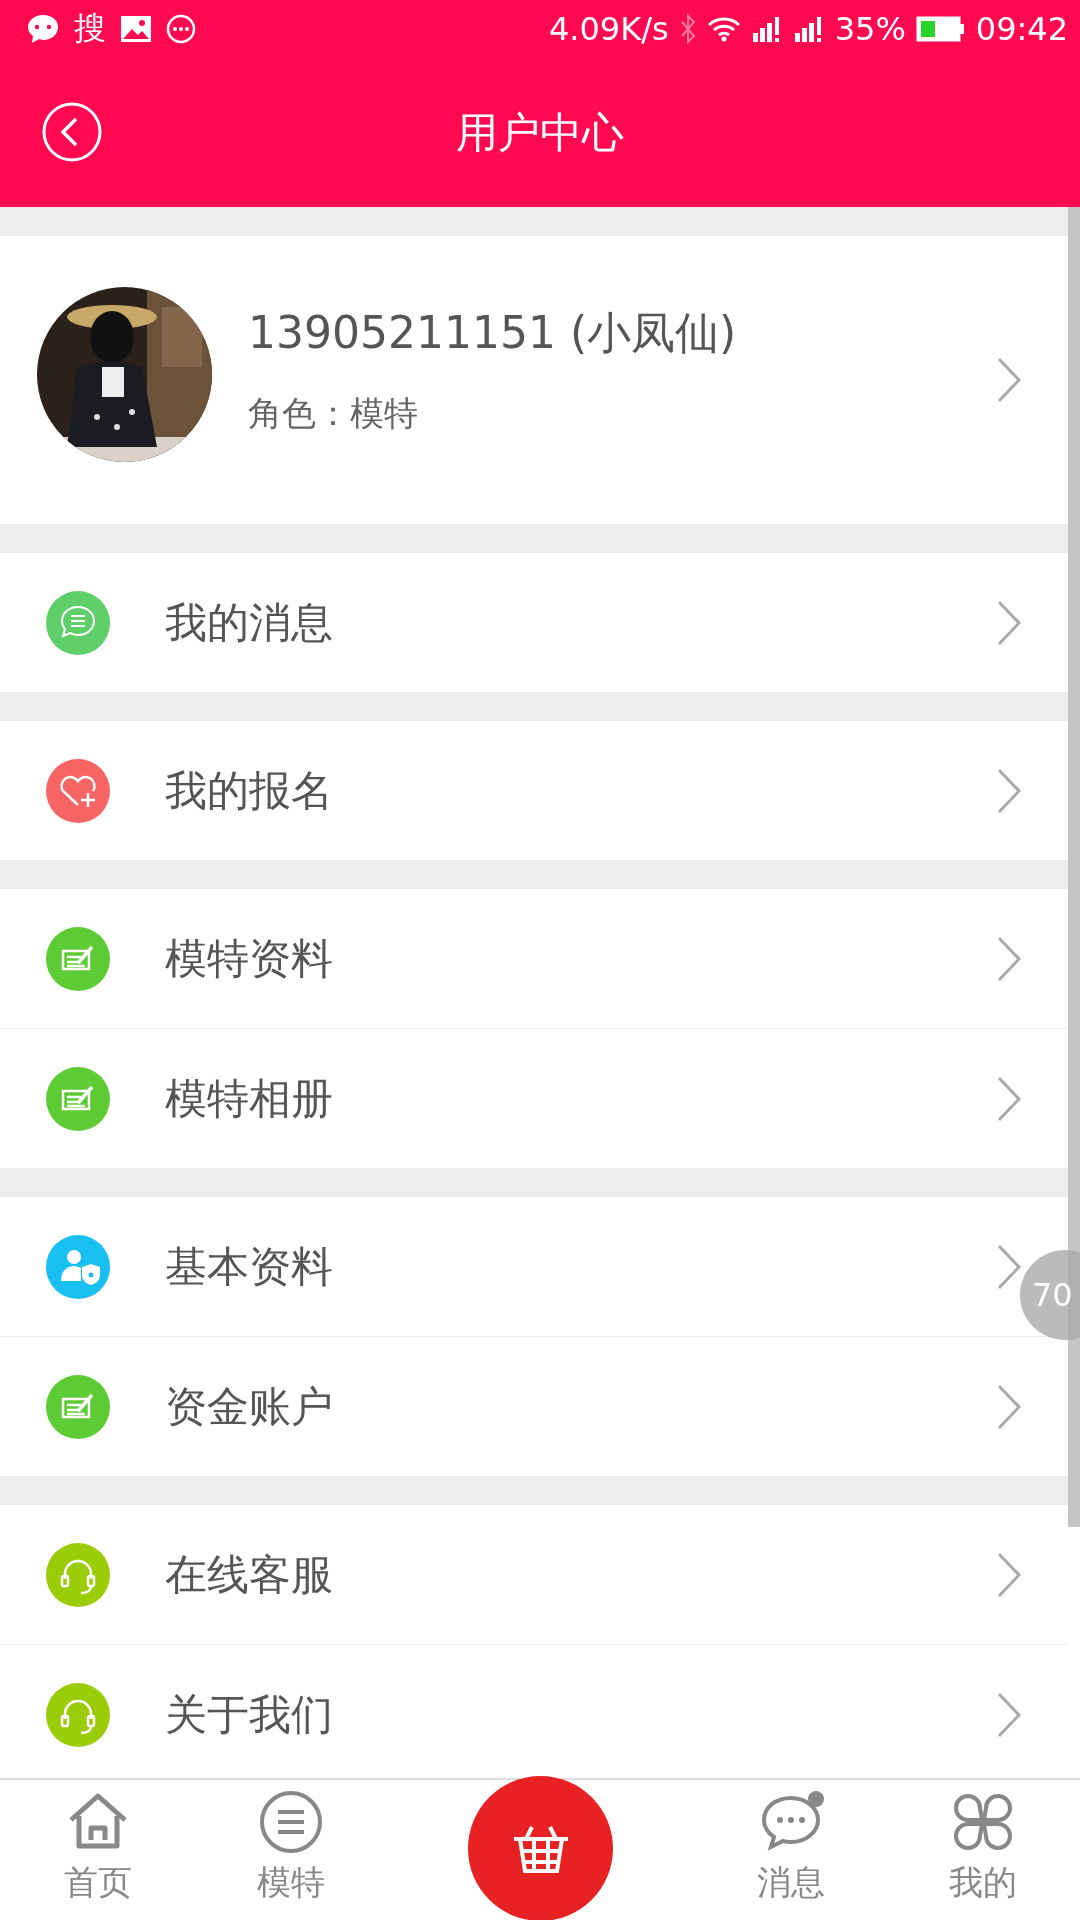 Image resolution: width=1080 pixels, height=1920 pixels. Describe the element at coordinates (249, 622) in the screenshot. I see `menu-label: 我的消息` at that location.